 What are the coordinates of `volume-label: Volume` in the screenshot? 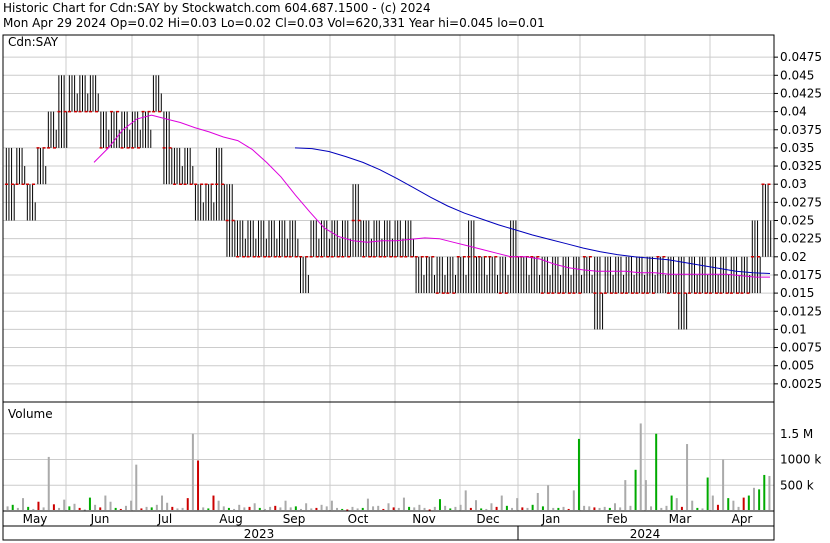 It's located at (30, 414).